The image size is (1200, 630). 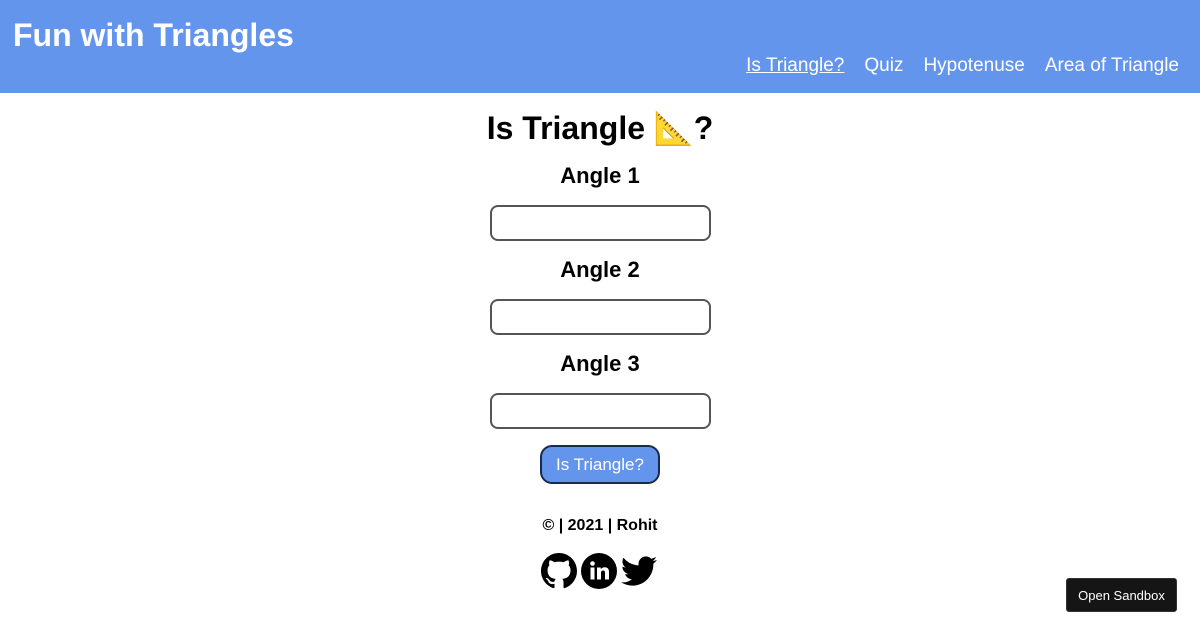 What do you see at coordinates (600, 464) in the screenshot?
I see `is-triangle-button: Is Triangle?` at bounding box center [600, 464].